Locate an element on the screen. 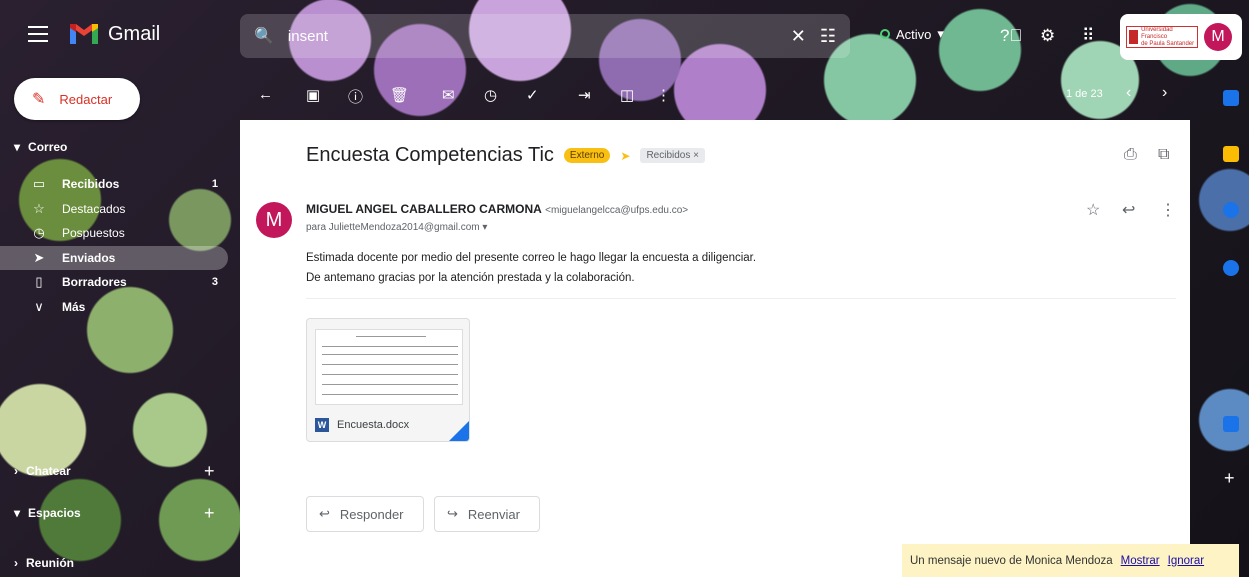 The width and height of the screenshot is (1249, 577). toast-ignore-link: Ignorar is located at coordinates (1186, 561).